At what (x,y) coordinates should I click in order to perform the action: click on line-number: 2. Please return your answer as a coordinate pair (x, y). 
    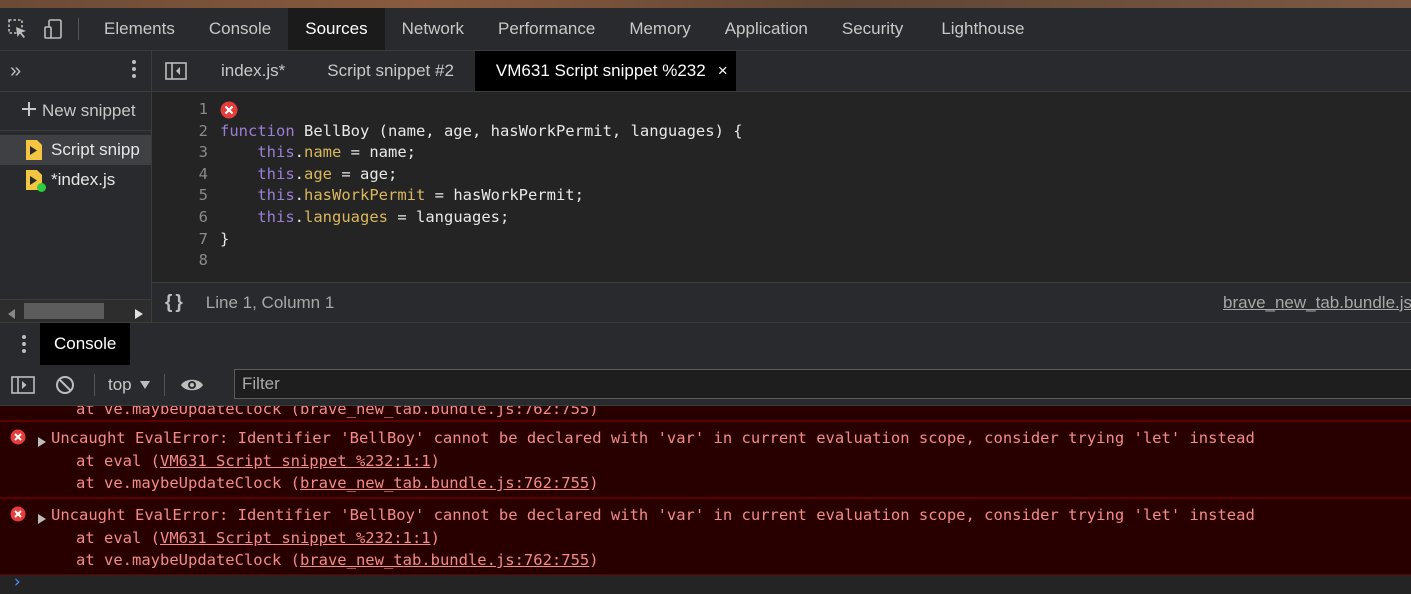
    Looking at the image, I should click on (203, 130).